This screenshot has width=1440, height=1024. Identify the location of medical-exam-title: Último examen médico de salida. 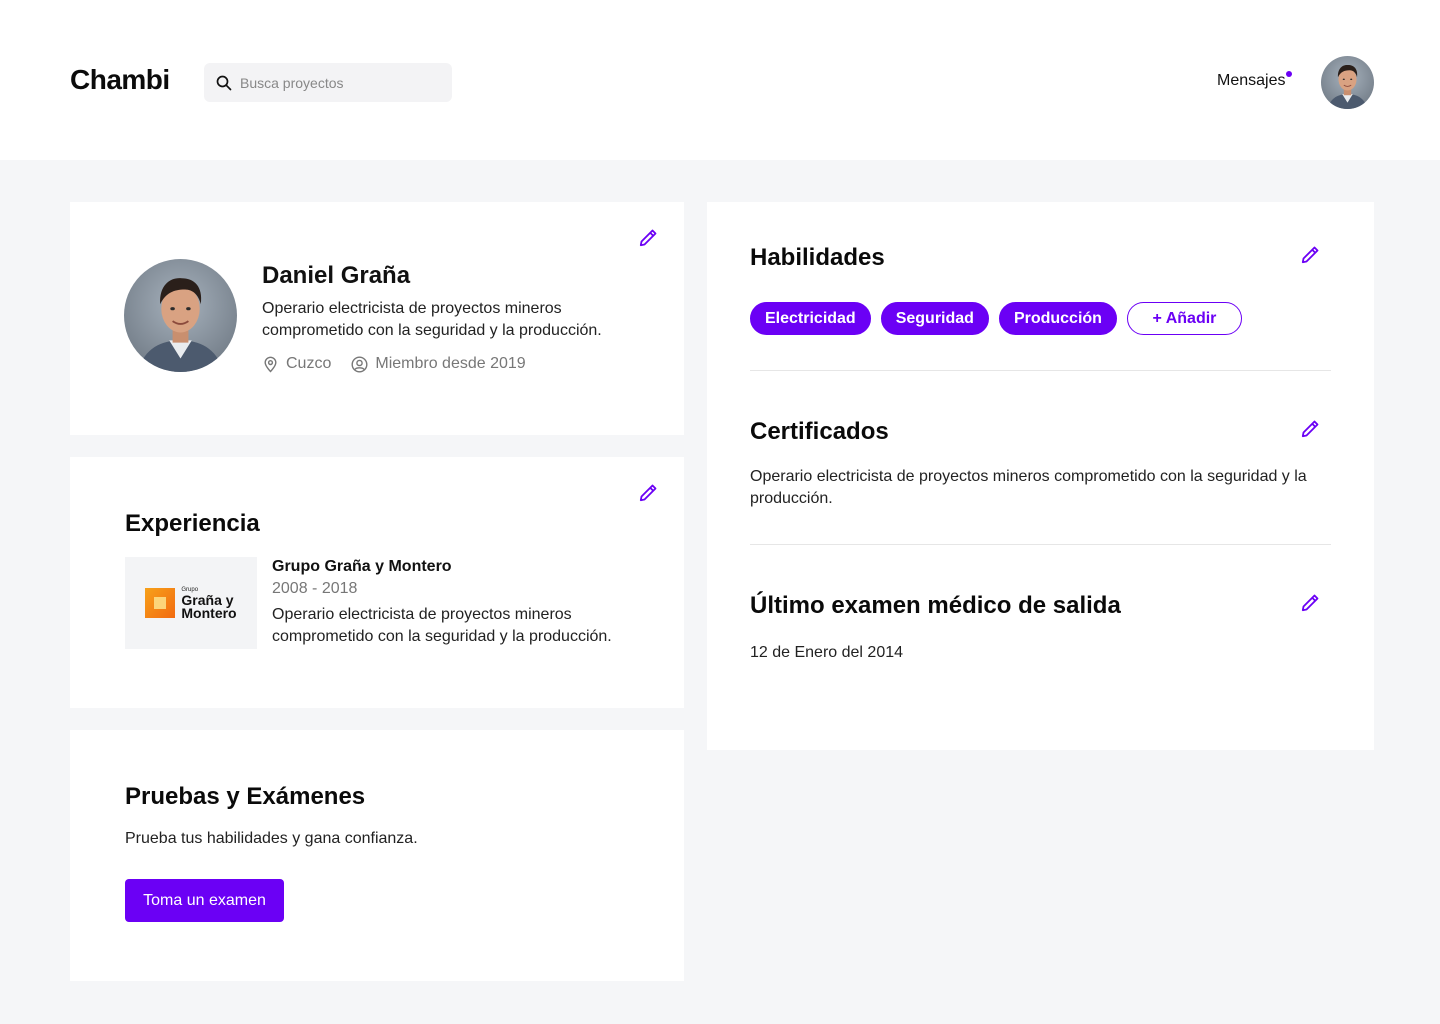
(935, 605).